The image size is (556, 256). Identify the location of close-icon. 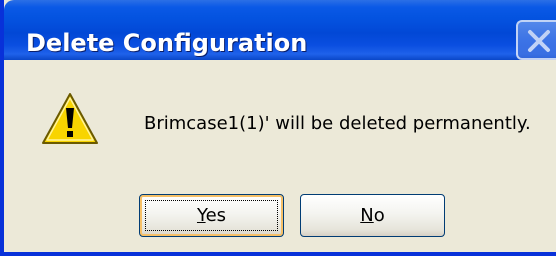
(539, 41).